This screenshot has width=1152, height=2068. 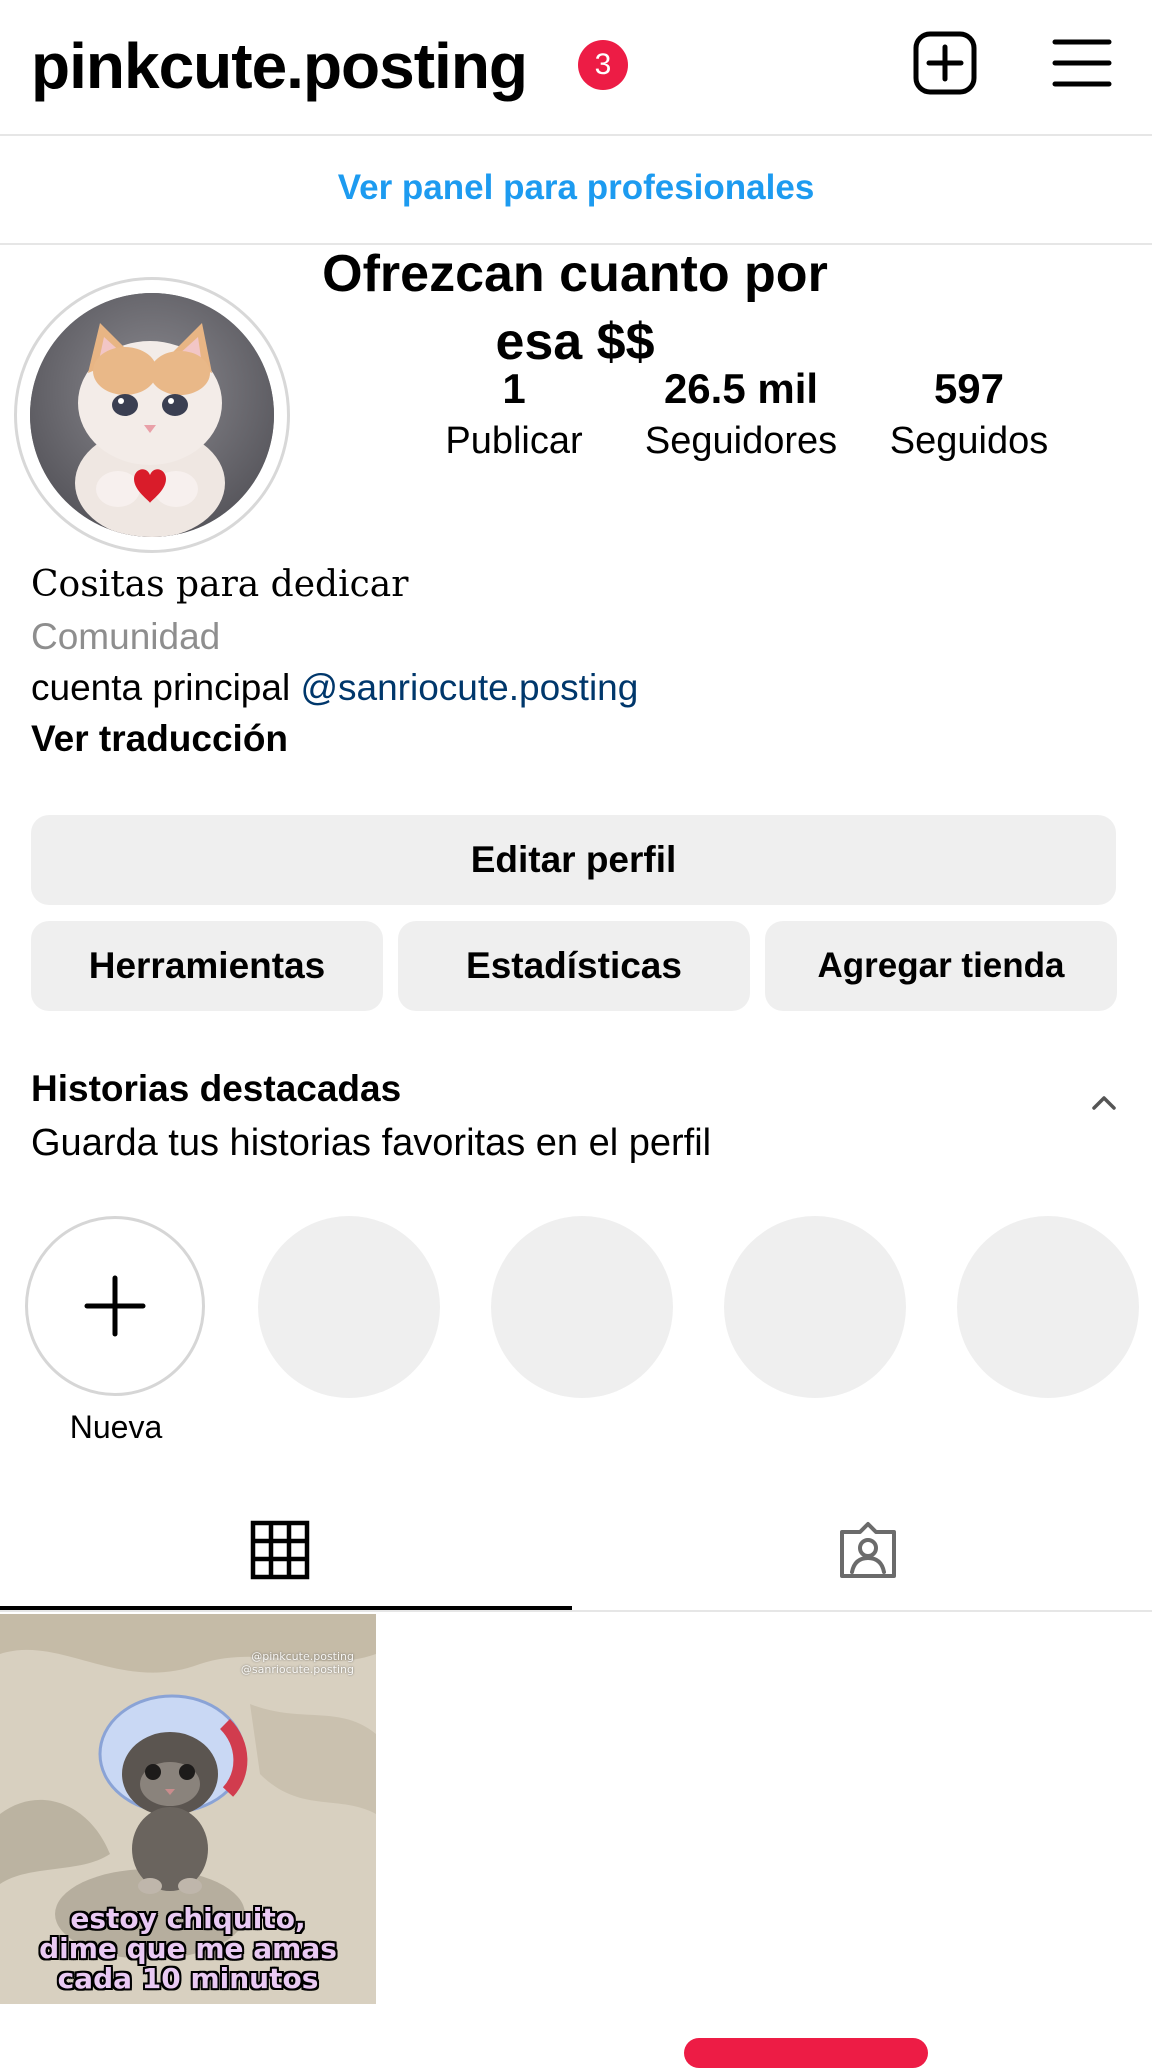 I want to click on stat-followers: 26.5 mil Seguidores, so click(x=741, y=415).